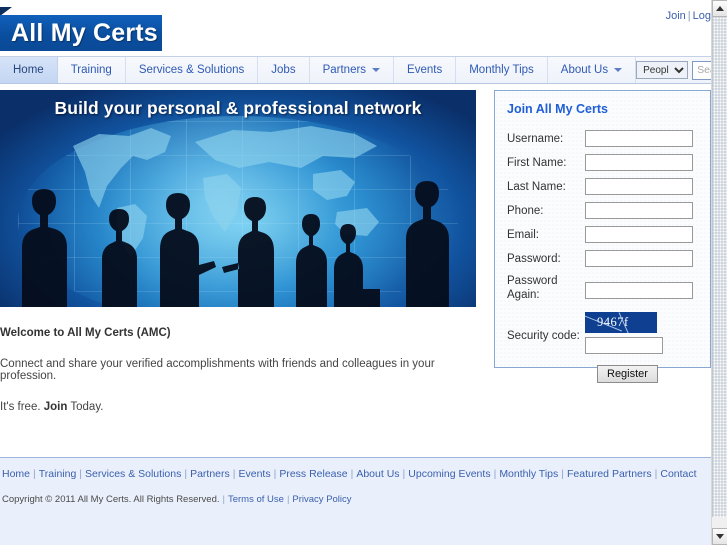  Describe the element at coordinates (133, 474) in the screenshot. I see `footer-link-services-and-solutions: Services & Solutions` at that location.